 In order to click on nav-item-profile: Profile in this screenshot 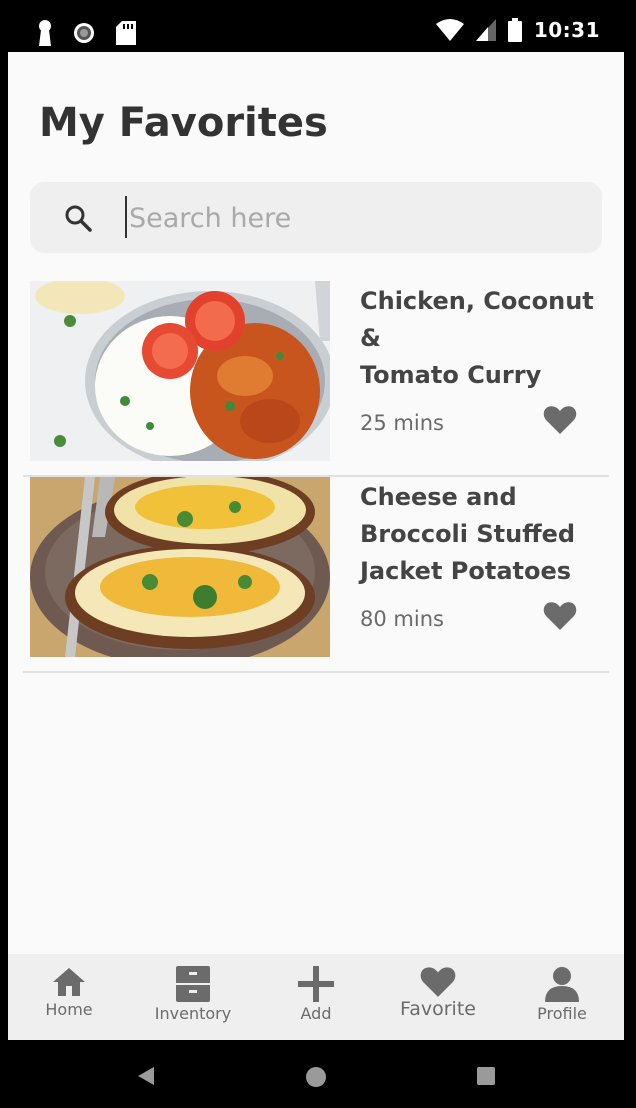, I will do `click(562, 997)`.